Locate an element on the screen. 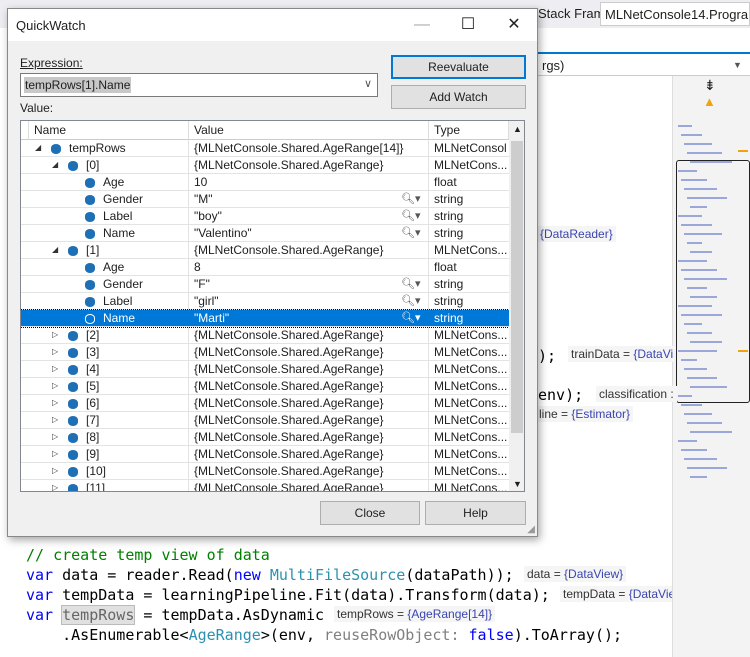 This screenshot has height=657, width=750. highlighted-identifier: tempRows is located at coordinates (98, 615).